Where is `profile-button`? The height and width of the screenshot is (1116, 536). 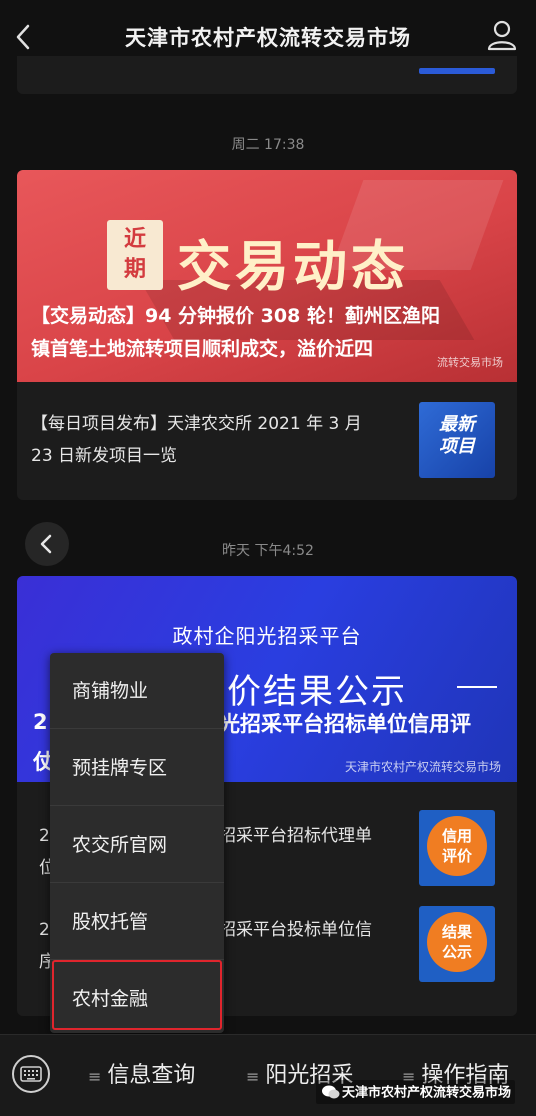 profile-button is located at coordinates (502, 36).